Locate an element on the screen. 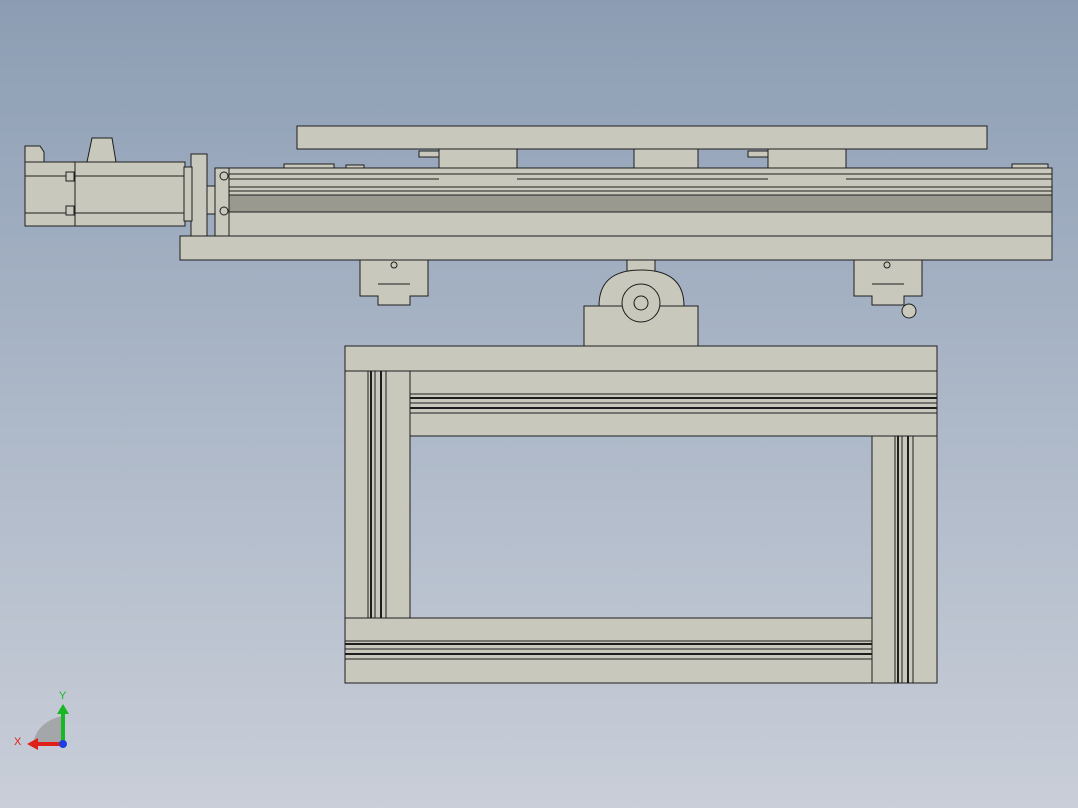 The height and width of the screenshot is (808, 1078). module-groove is located at coordinates (640, 203).